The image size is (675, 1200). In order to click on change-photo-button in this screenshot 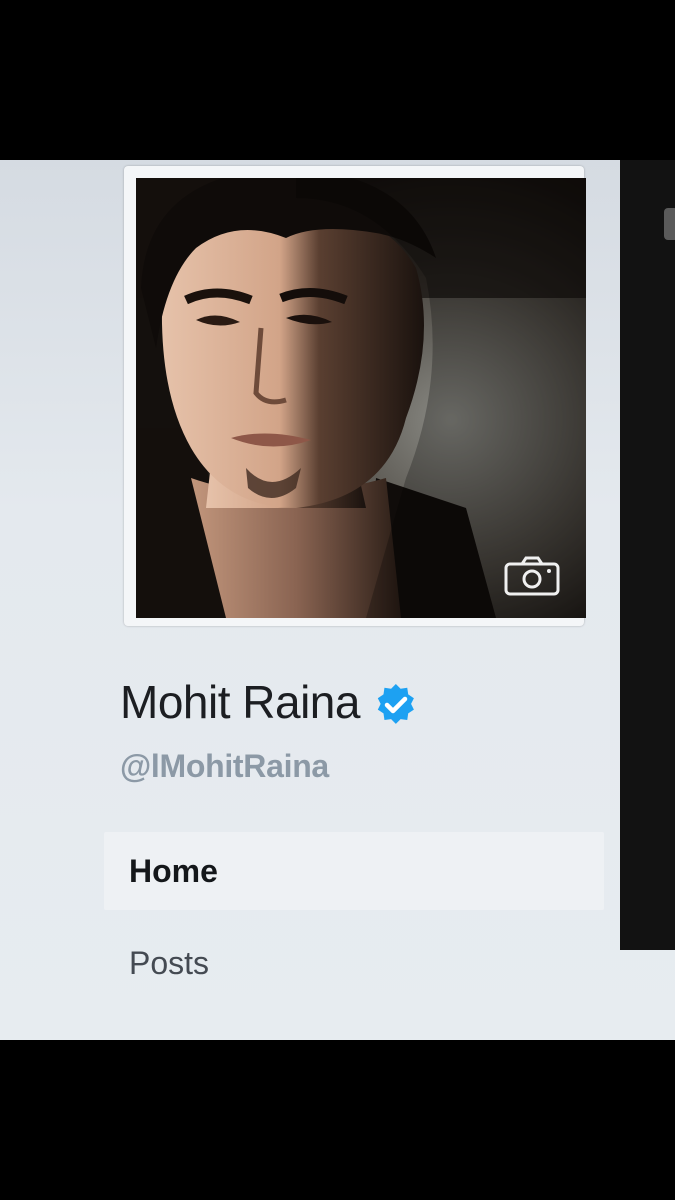, I will do `click(532, 576)`.